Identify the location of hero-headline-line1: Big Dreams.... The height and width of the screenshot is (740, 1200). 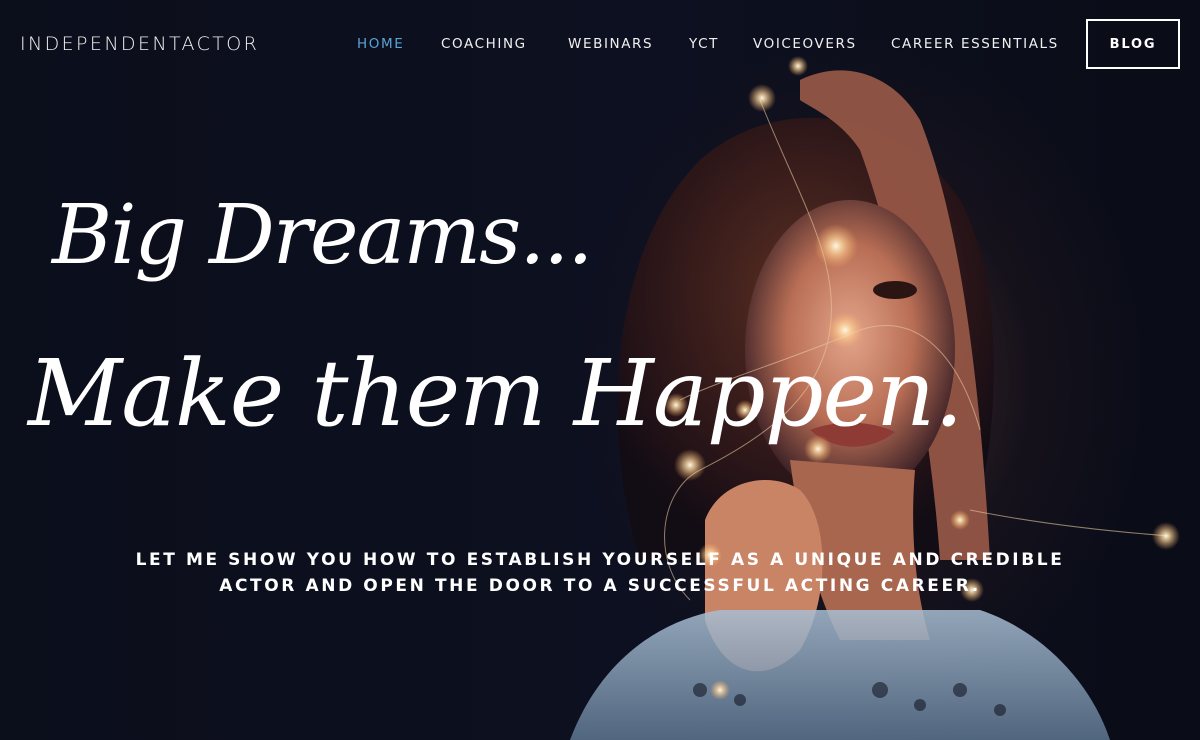
(322, 235).